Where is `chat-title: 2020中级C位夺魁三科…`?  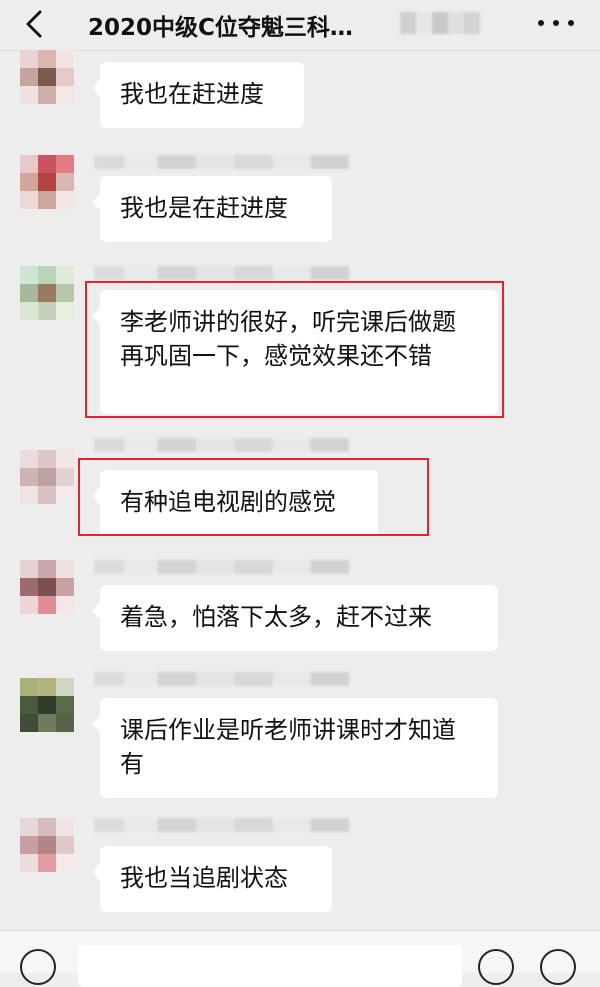 chat-title: 2020中级C位夺魁三科… is located at coordinates (220, 28).